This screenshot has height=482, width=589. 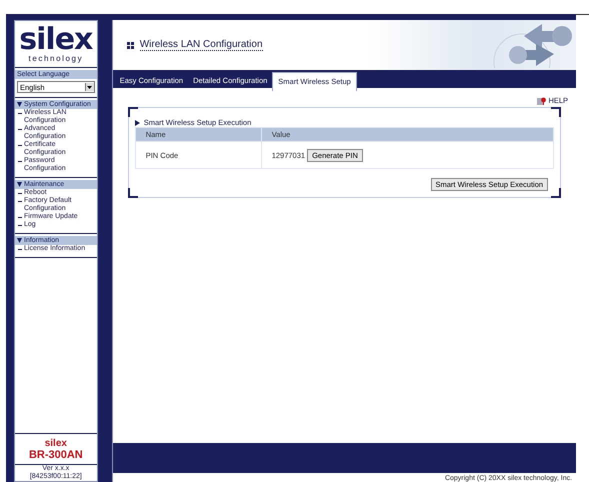 I want to click on grid-icon, so click(x=130, y=45).